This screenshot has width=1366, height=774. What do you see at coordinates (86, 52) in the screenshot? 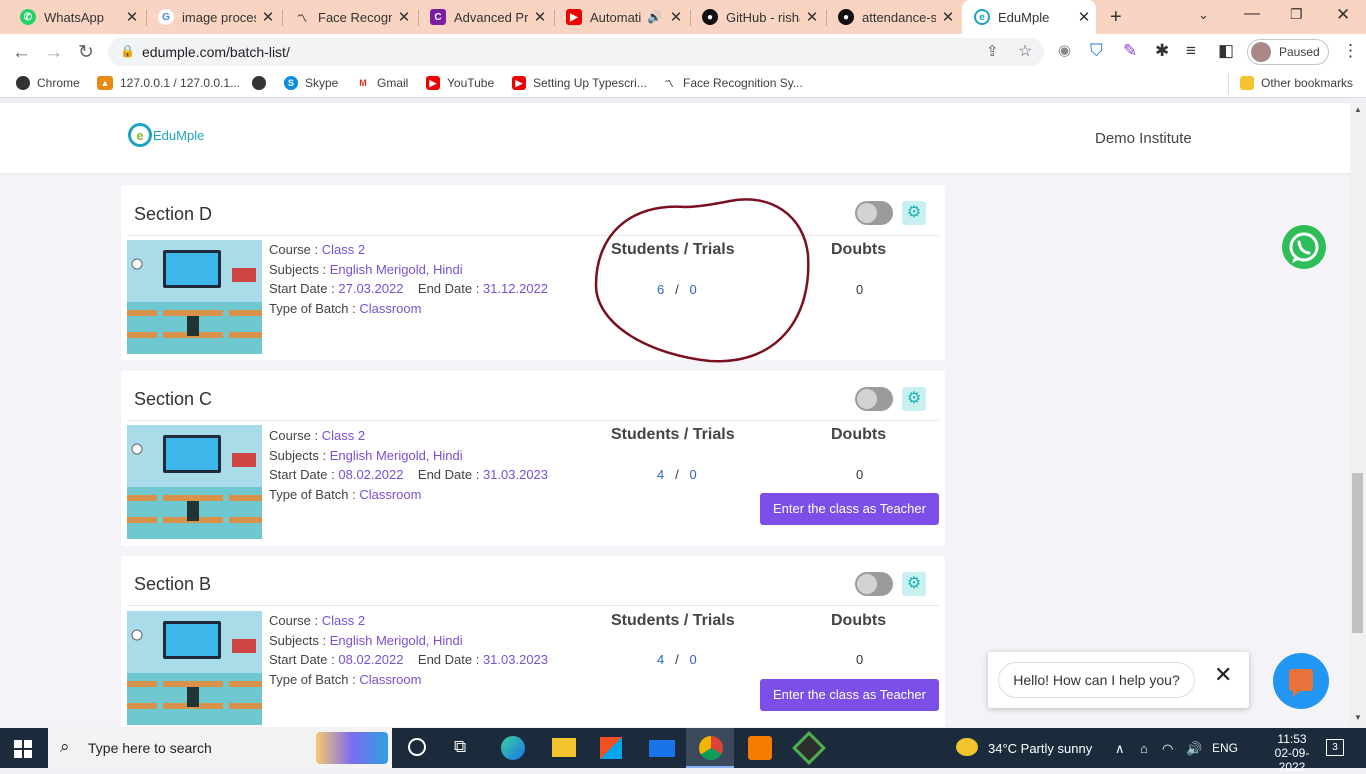
I see `reload-icon: ↻` at bounding box center [86, 52].